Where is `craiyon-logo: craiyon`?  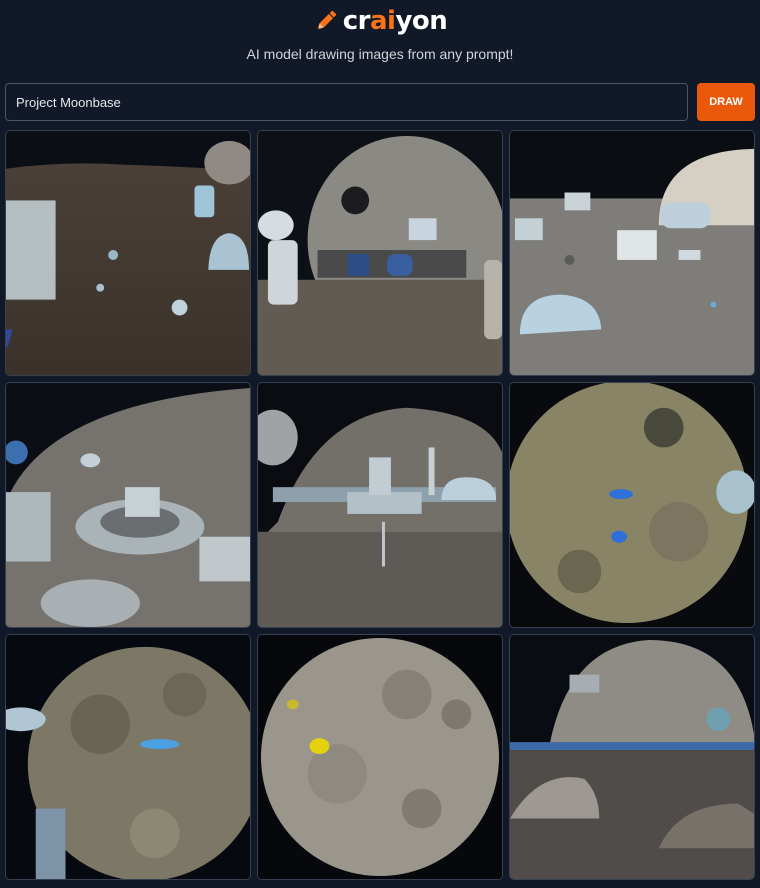
craiyon-logo: craiyon is located at coordinates (380, 21).